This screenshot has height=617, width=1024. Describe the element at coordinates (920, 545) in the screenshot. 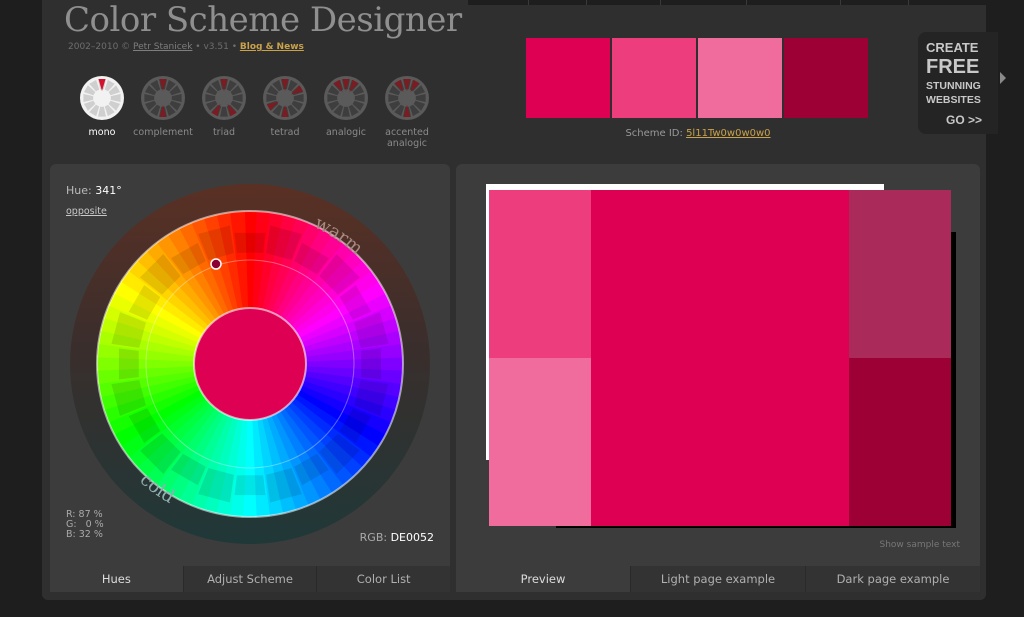

I see `show-sample-text-link: Show sample text` at that location.